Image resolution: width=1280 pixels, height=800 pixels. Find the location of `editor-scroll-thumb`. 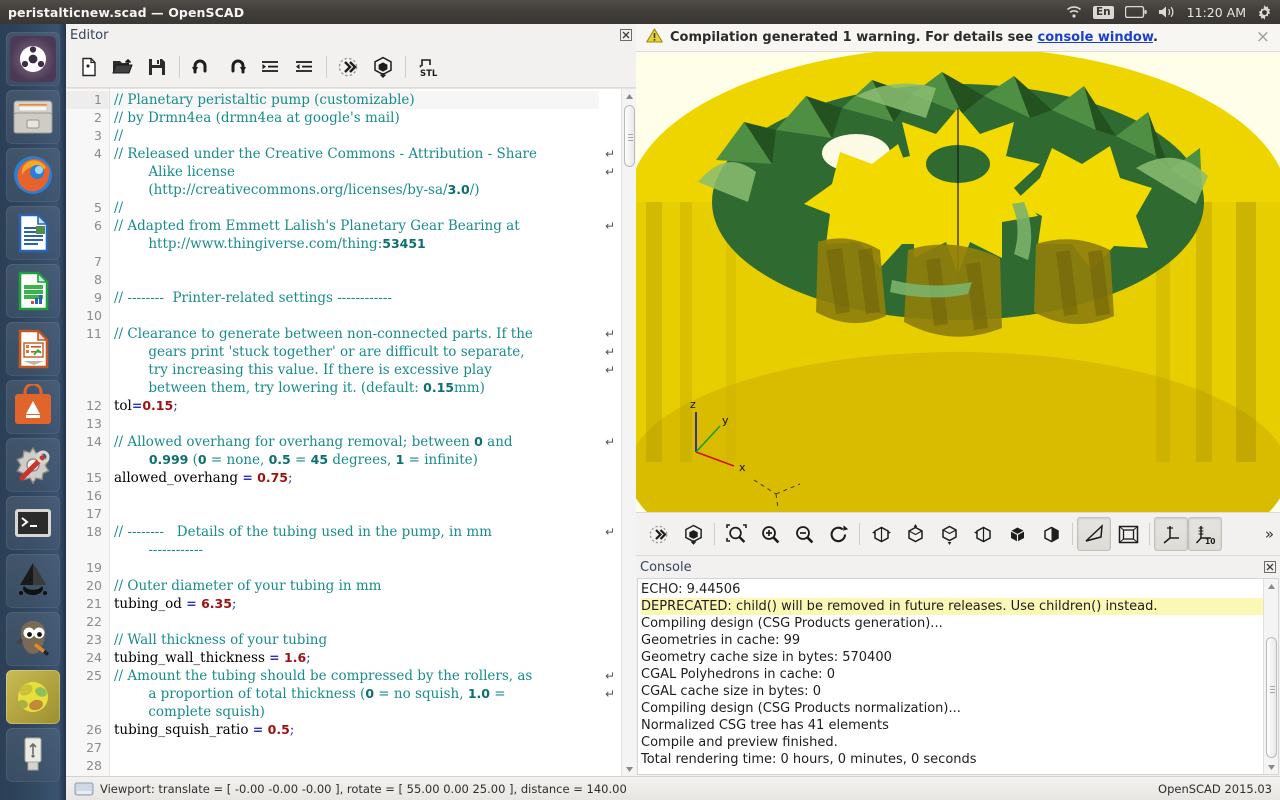

editor-scroll-thumb is located at coordinates (629, 136).